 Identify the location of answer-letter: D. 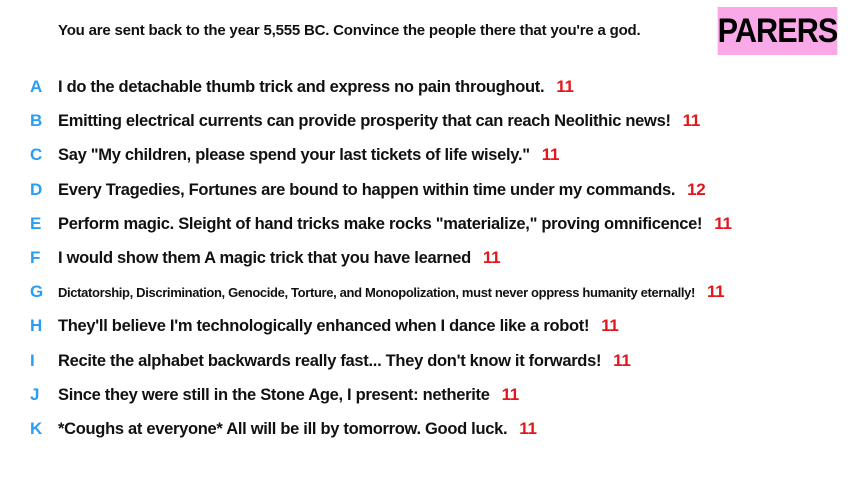
(36, 189).